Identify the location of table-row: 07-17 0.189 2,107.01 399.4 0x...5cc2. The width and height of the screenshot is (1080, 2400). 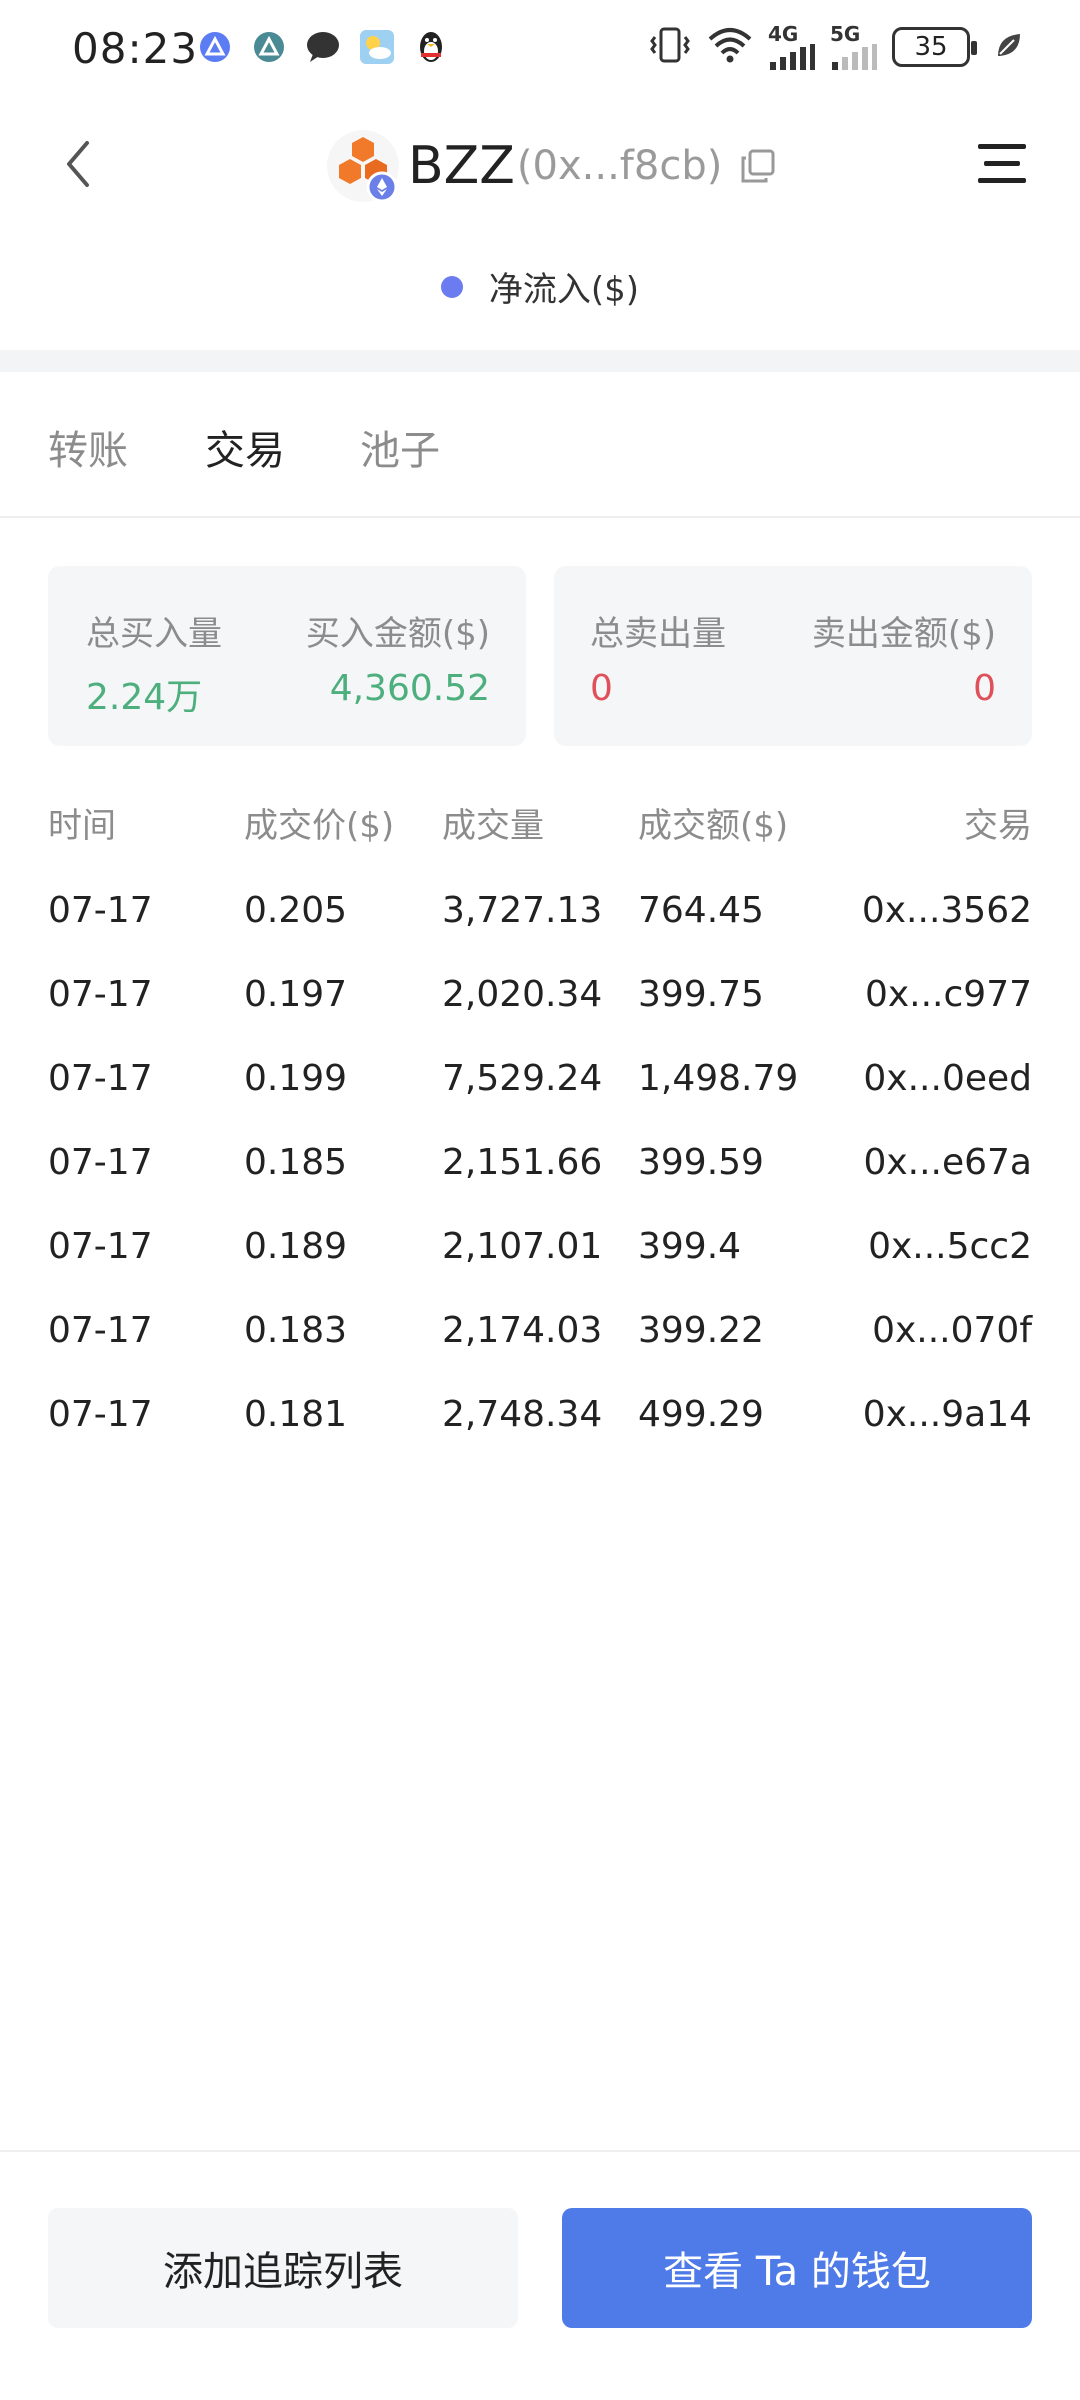
(540, 1256).